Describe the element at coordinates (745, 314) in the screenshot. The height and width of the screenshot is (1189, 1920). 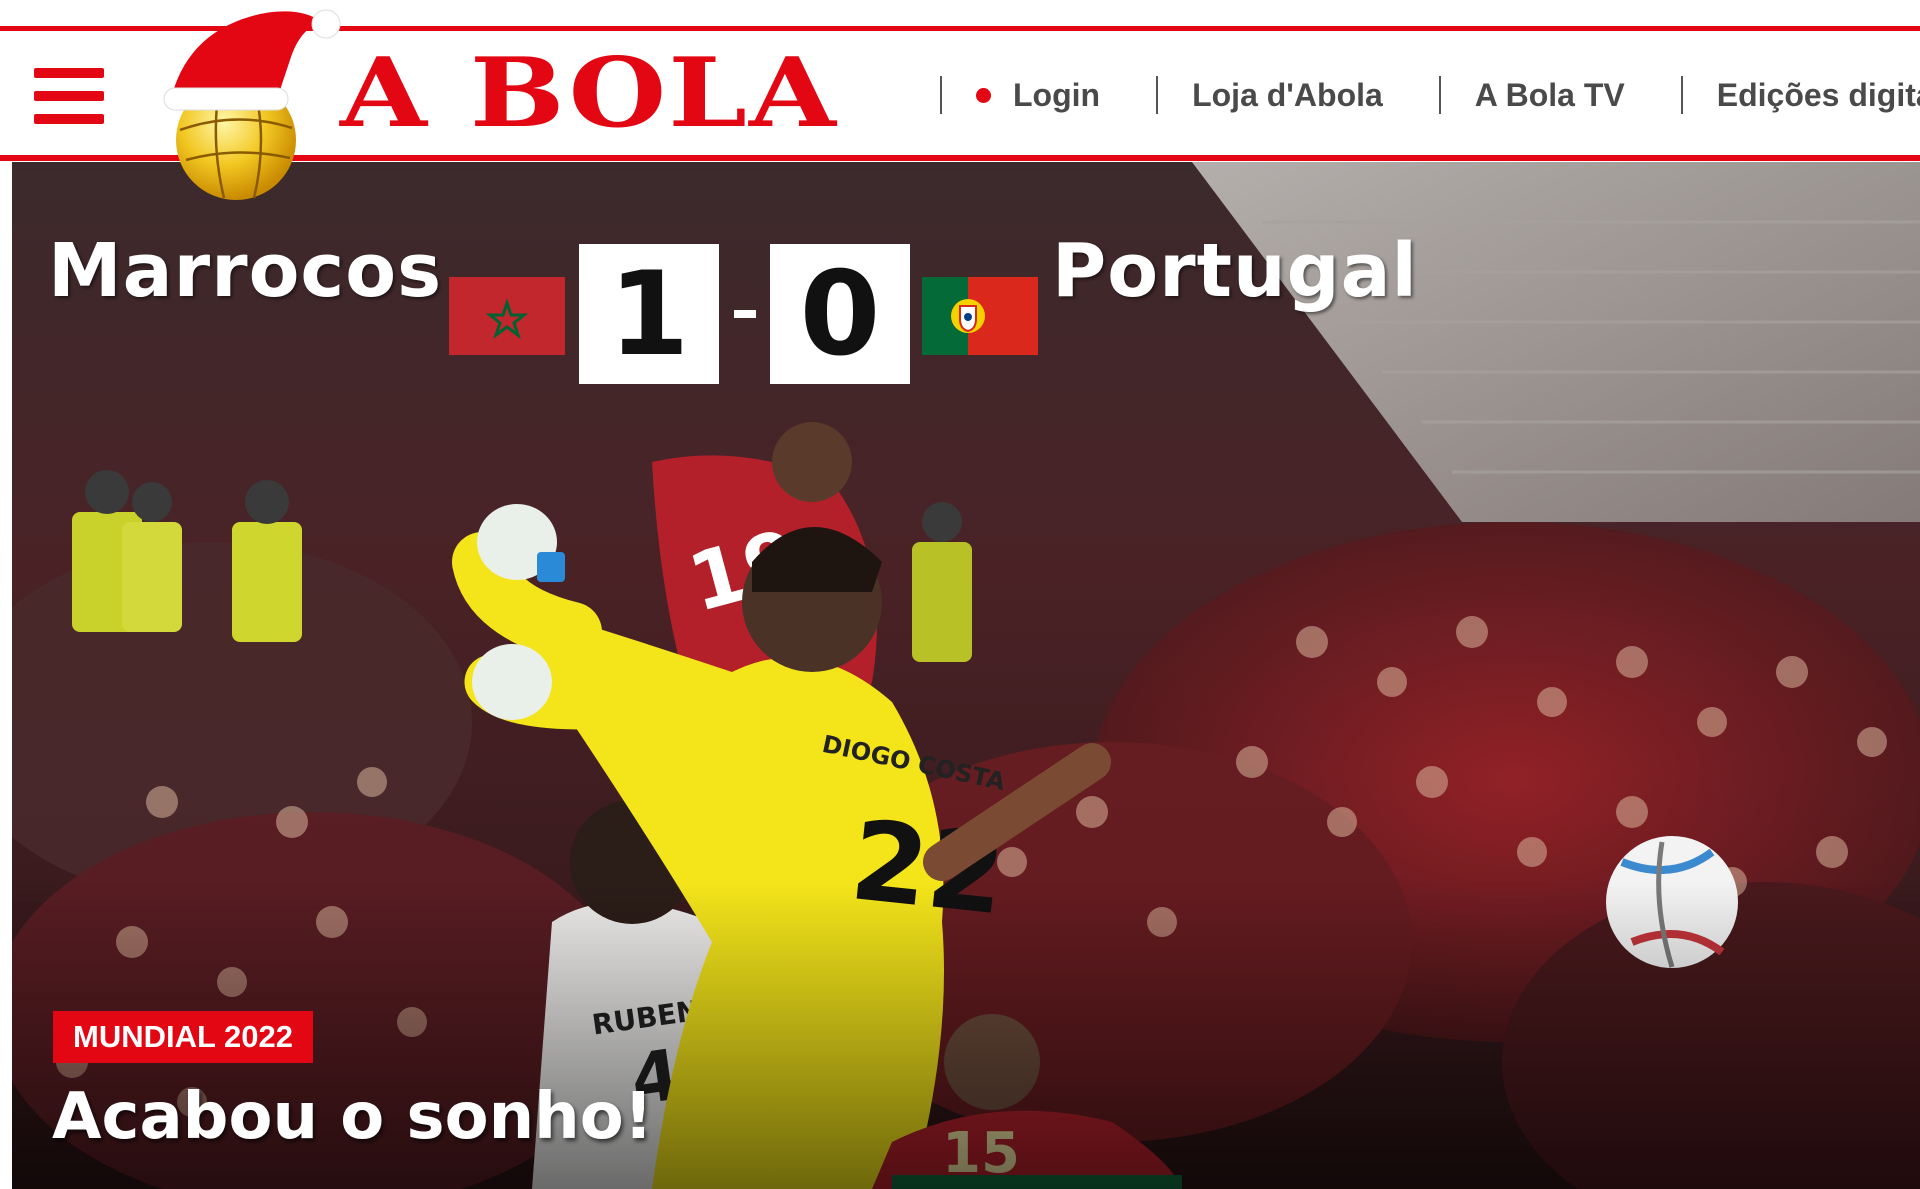
I see `score-separator` at that location.